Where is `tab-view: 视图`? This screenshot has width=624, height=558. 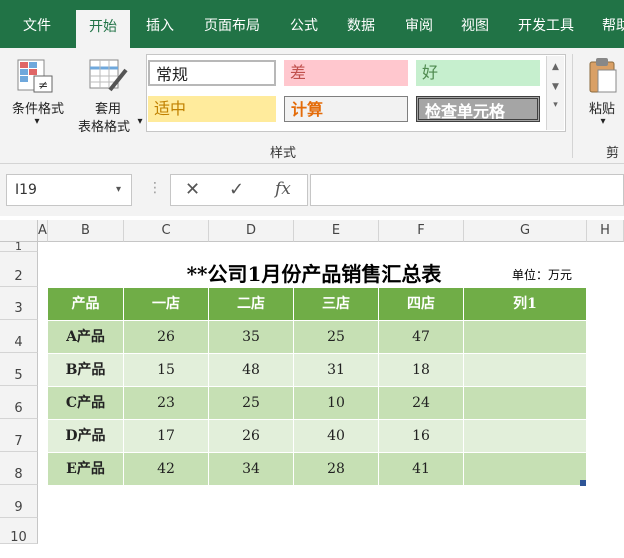
tab-view: 视图 is located at coordinates (475, 24).